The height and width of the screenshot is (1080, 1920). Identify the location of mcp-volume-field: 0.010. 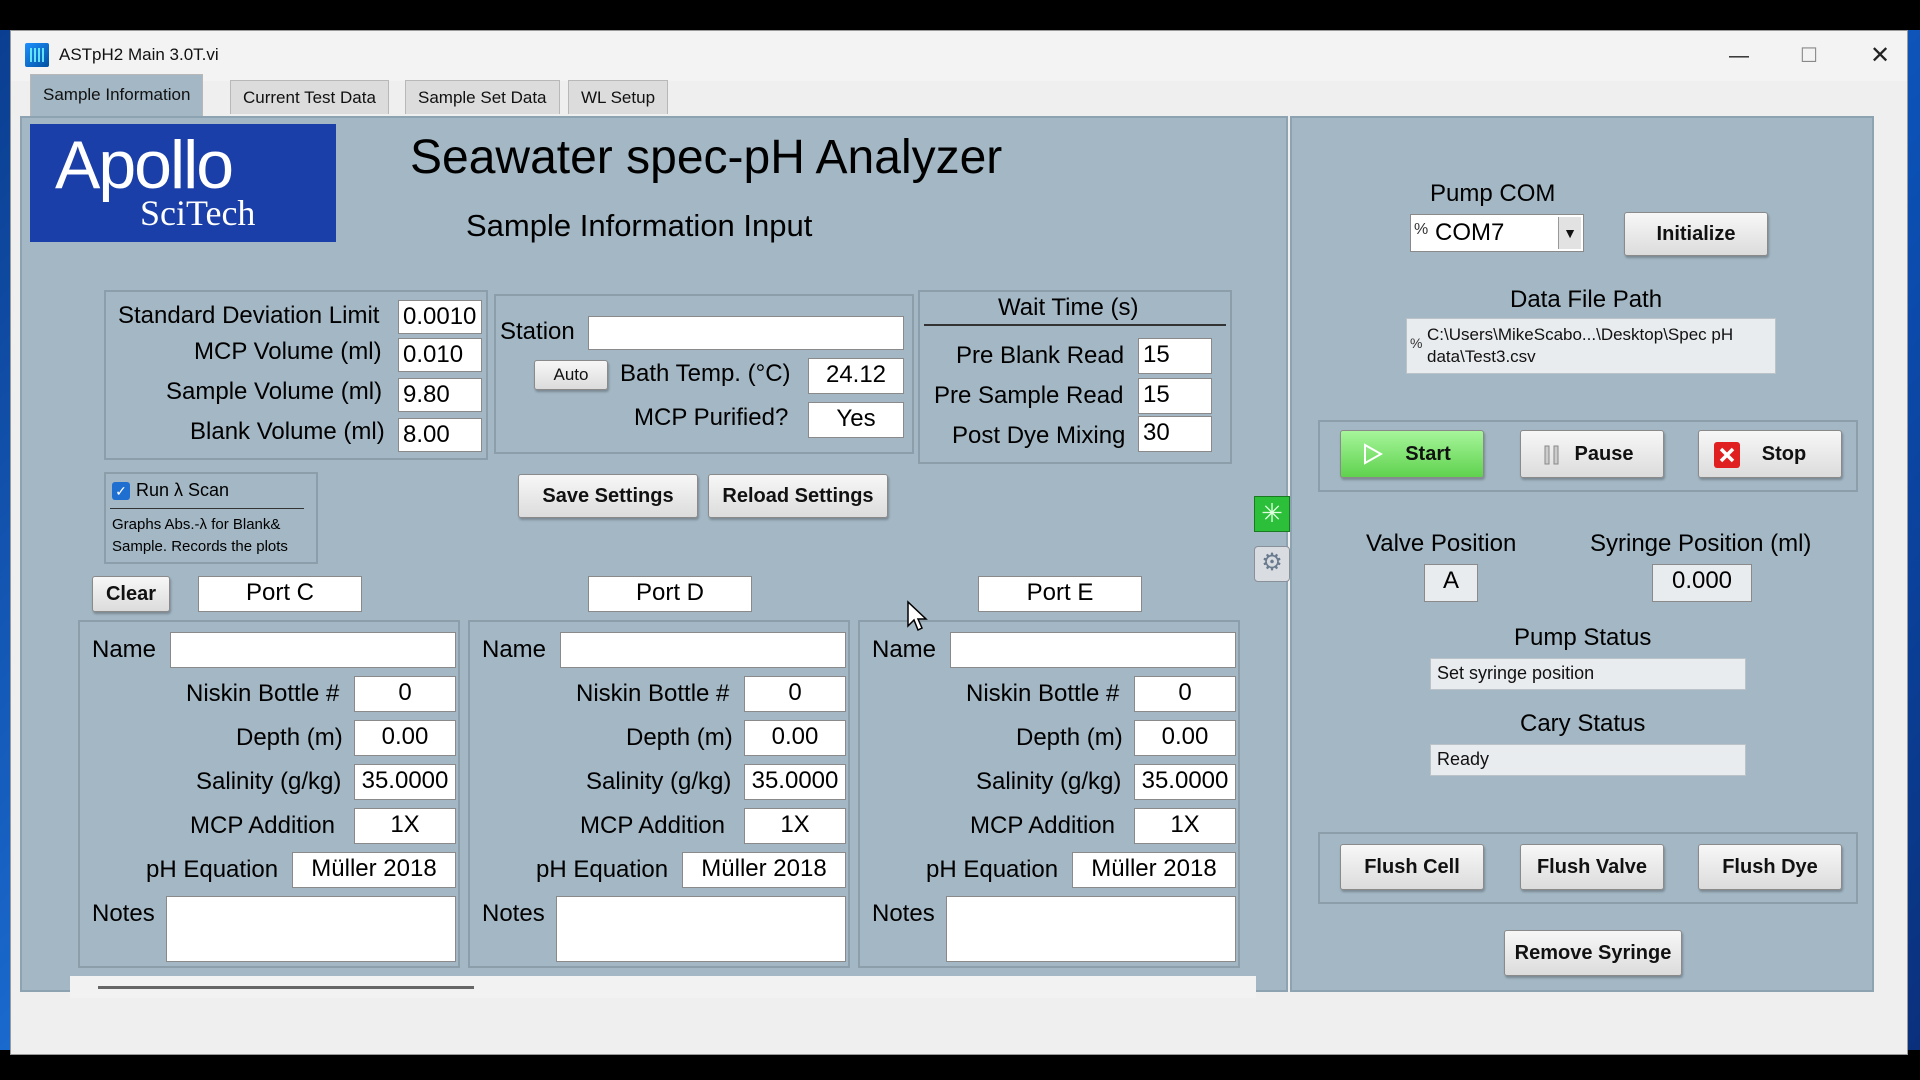
(440, 355).